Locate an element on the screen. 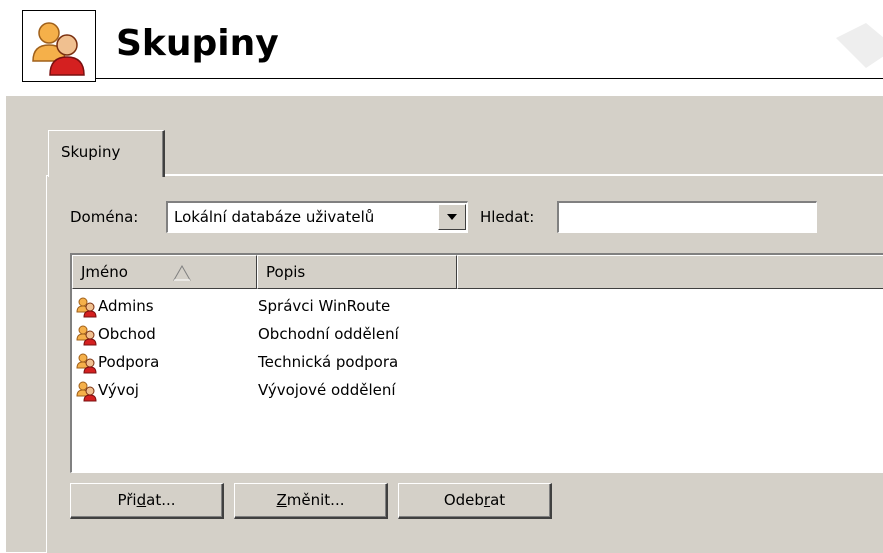 The width and height of the screenshot is (883, 553). row-name: Obchod is located at coordinates (127, 334).